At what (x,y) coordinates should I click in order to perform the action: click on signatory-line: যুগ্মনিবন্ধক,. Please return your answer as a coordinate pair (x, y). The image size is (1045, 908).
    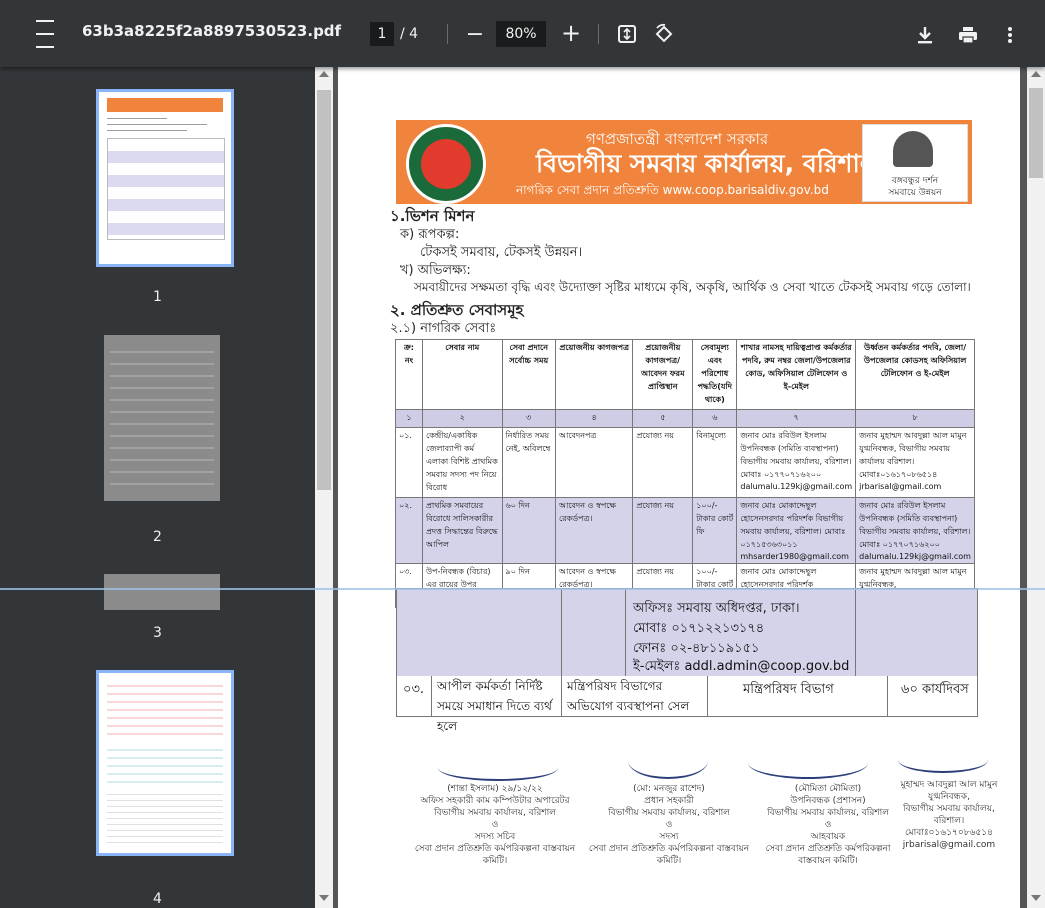
    Looking at the image, I should click on (949, 797).